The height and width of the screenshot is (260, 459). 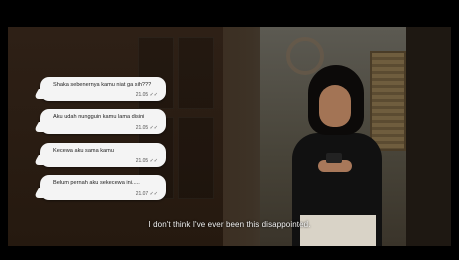 I want to click on phone, so click(x=334, y=158).